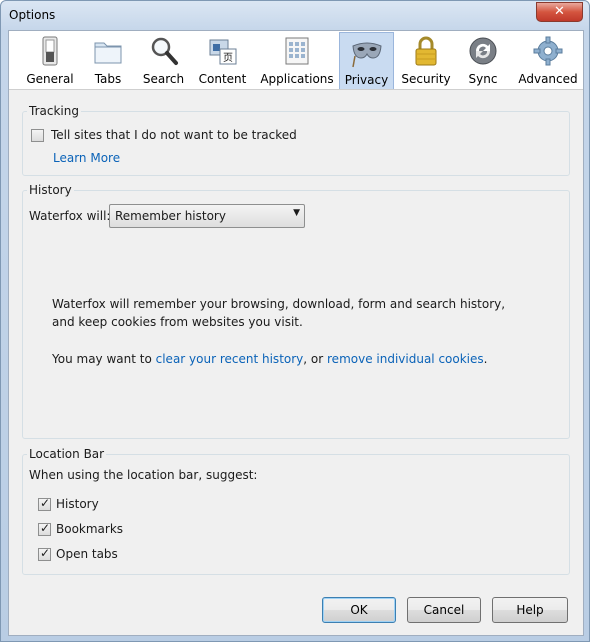 The image size is (590, 642). I want to click on chevron-down-icon: ▼, so click(296, 213).